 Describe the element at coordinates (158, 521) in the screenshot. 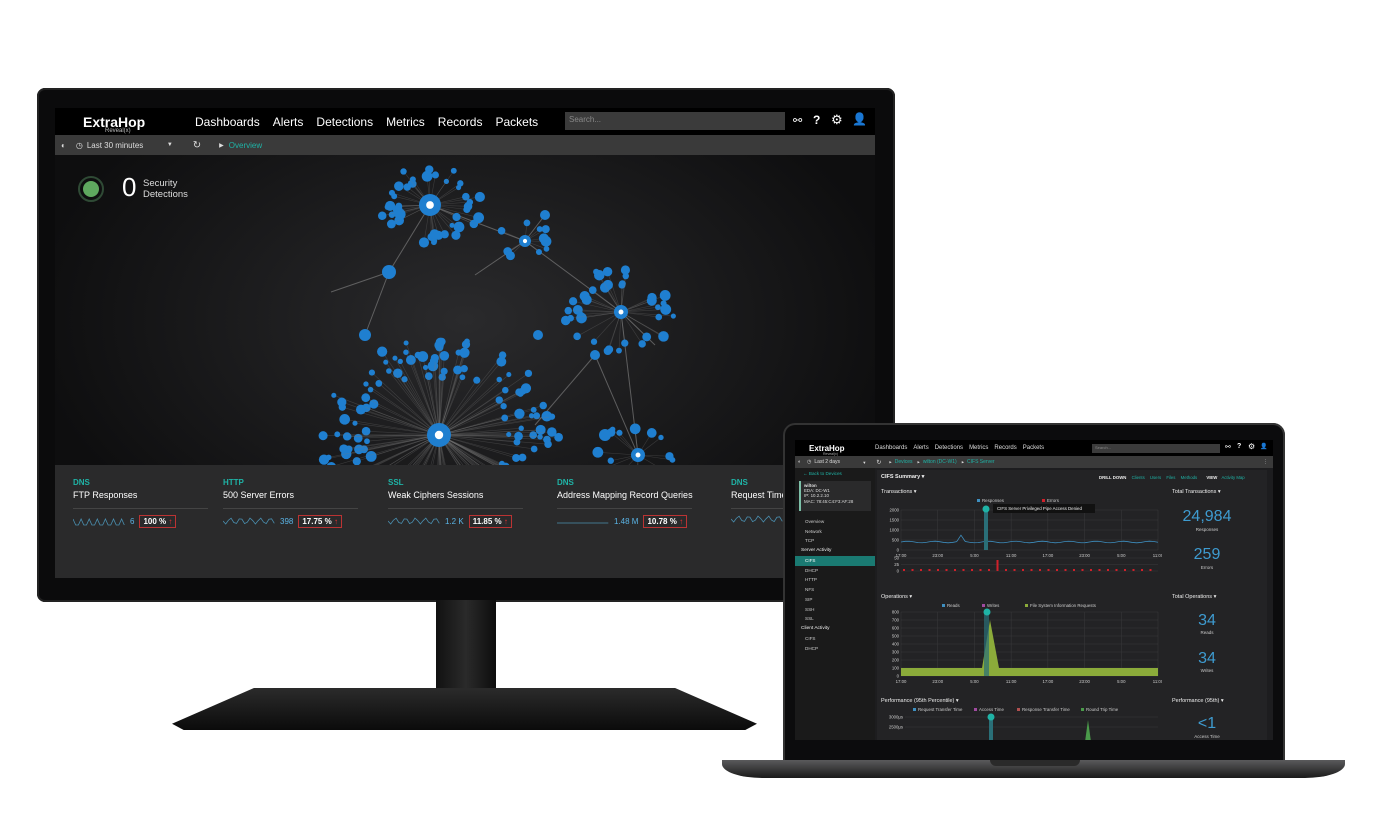

I see `card-percent-badge: 100 % ↑` at that location.